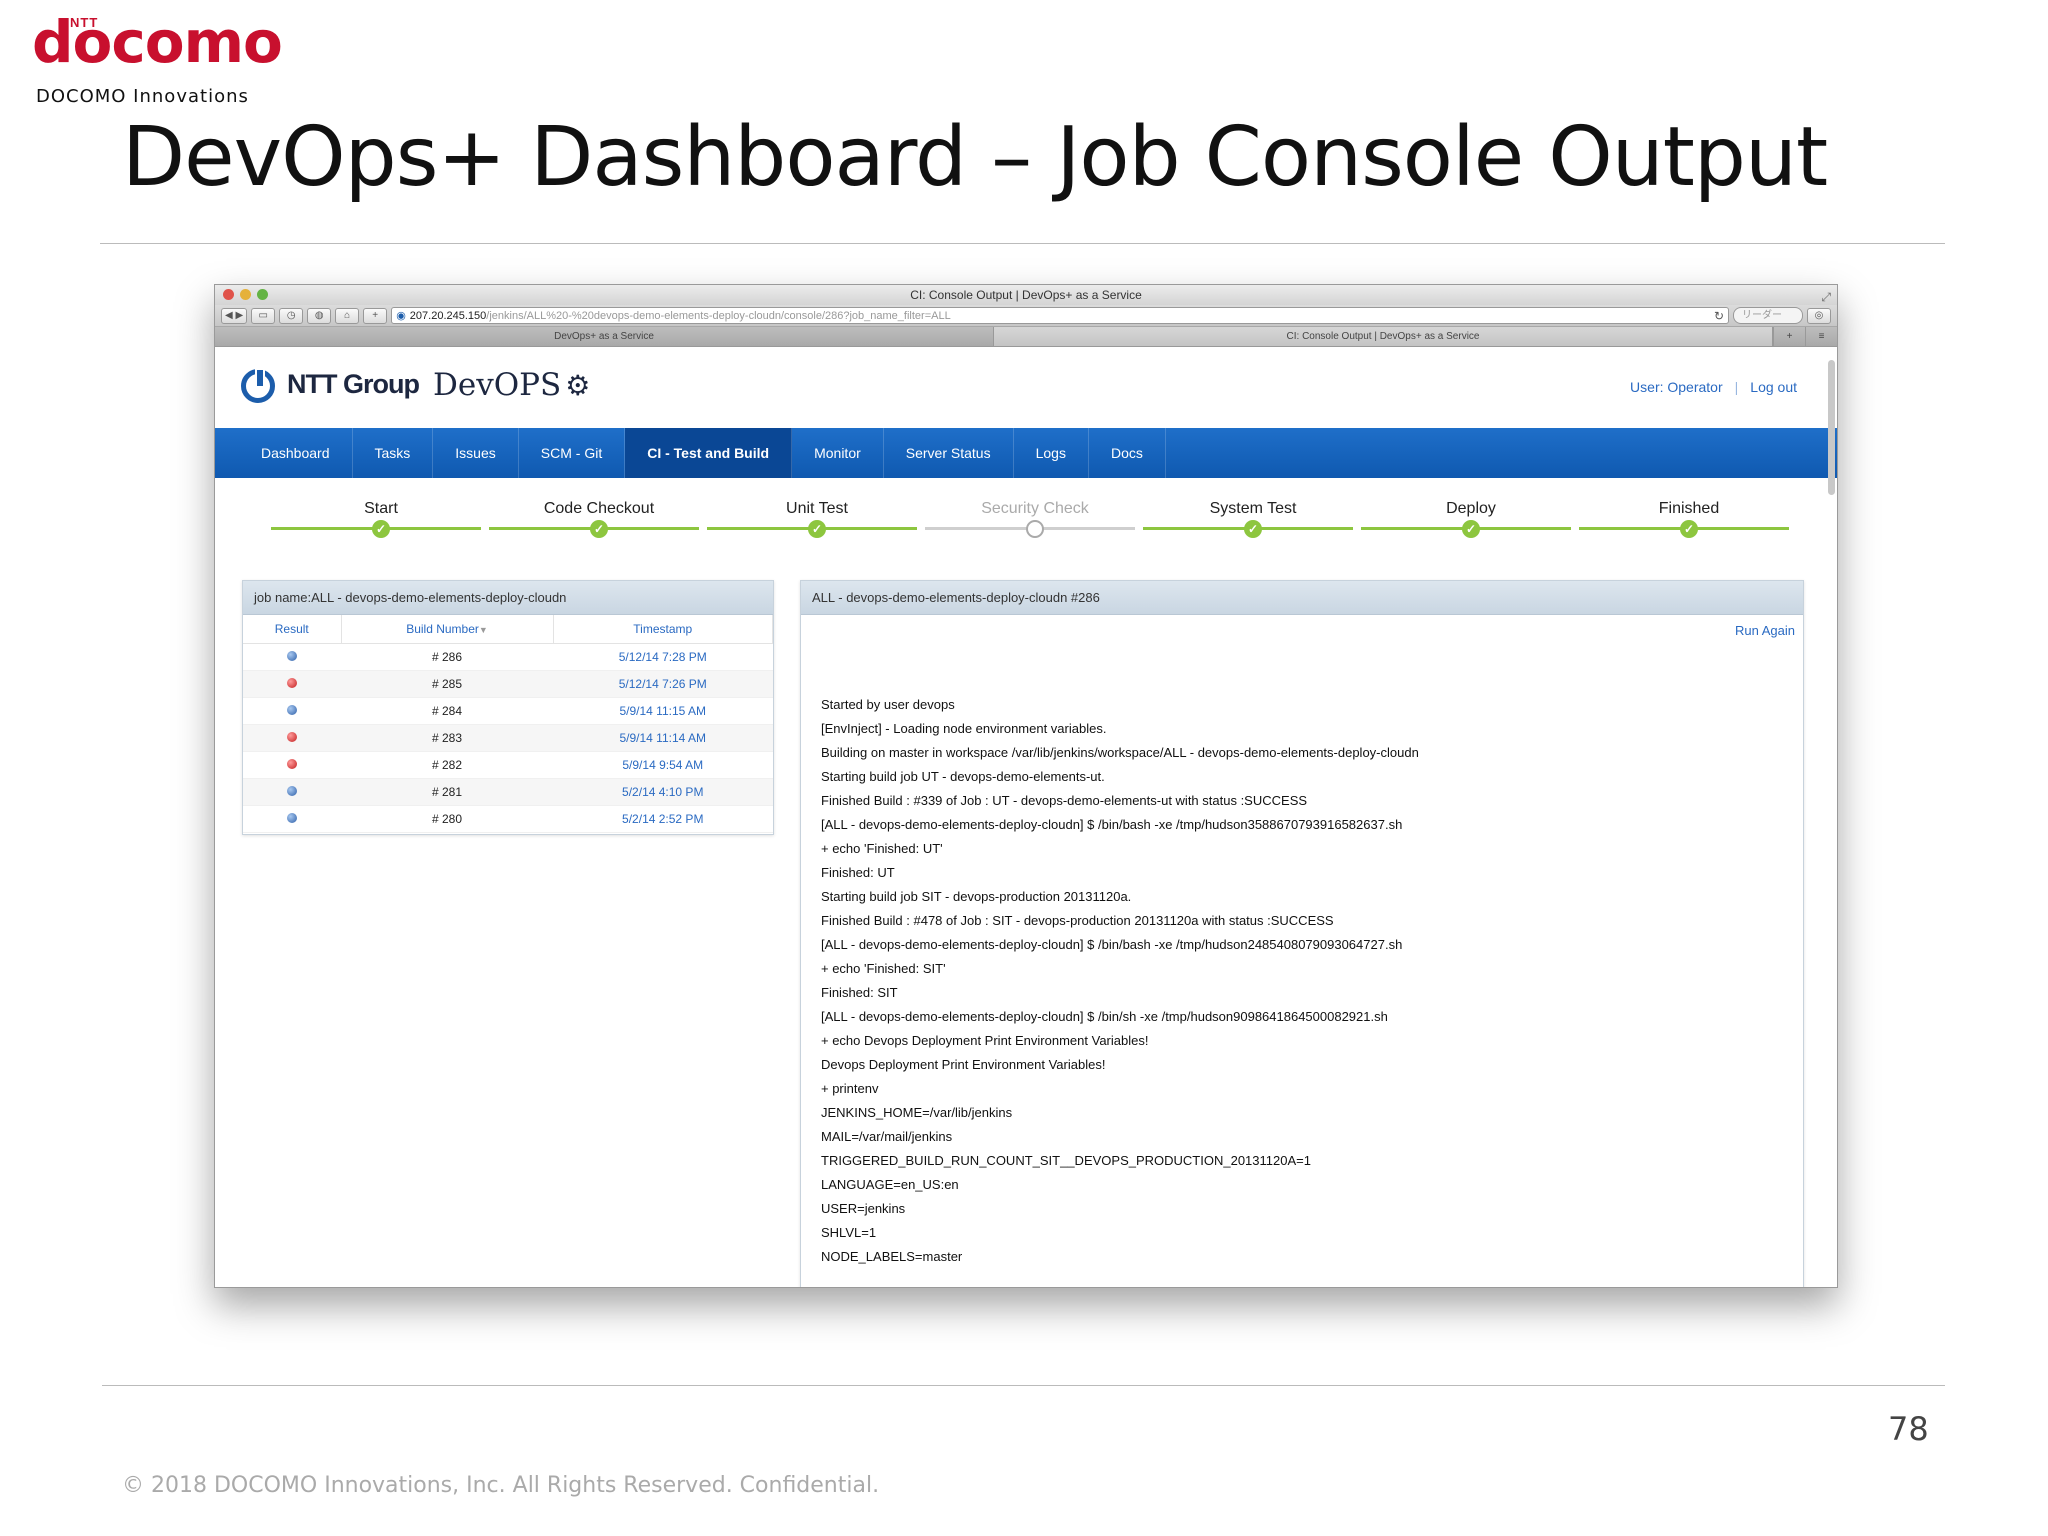 Image resolution: width=2048 pixels, height=1536 pixels. Describe the element at coordinates (1768, 315) in the screenshot. I see `reader-button: リーダー` at that location.